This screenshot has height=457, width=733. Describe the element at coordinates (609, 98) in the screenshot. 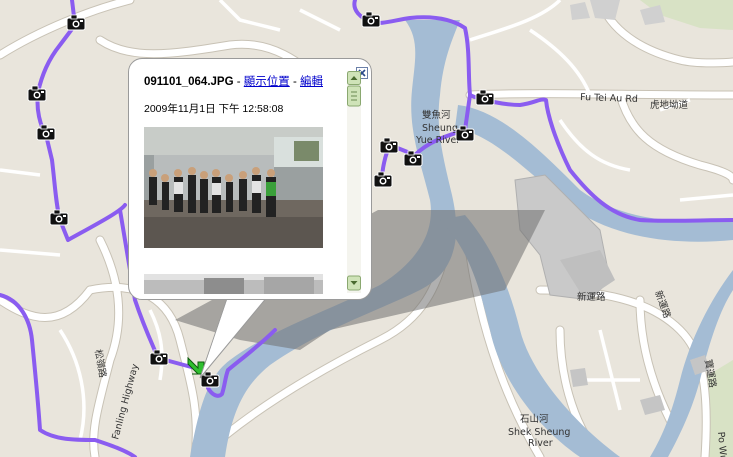

I see `label-fu-tei-au-rd: Fu Tei Au Rd` at that location.